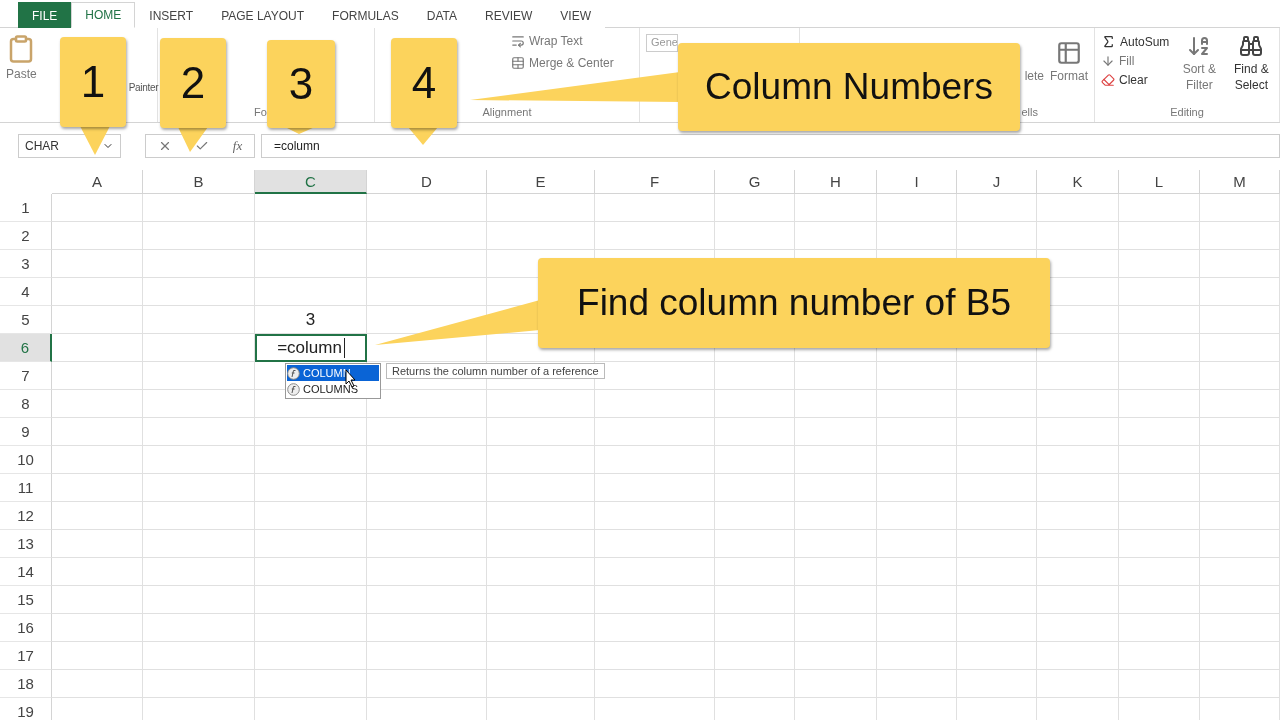 The height and width of the screenshot is (720, 1280). What do you see at coordinates (541, 182) in the screenshot?
I see `sheet-col-letter: E` at bounding box center [541, 182].